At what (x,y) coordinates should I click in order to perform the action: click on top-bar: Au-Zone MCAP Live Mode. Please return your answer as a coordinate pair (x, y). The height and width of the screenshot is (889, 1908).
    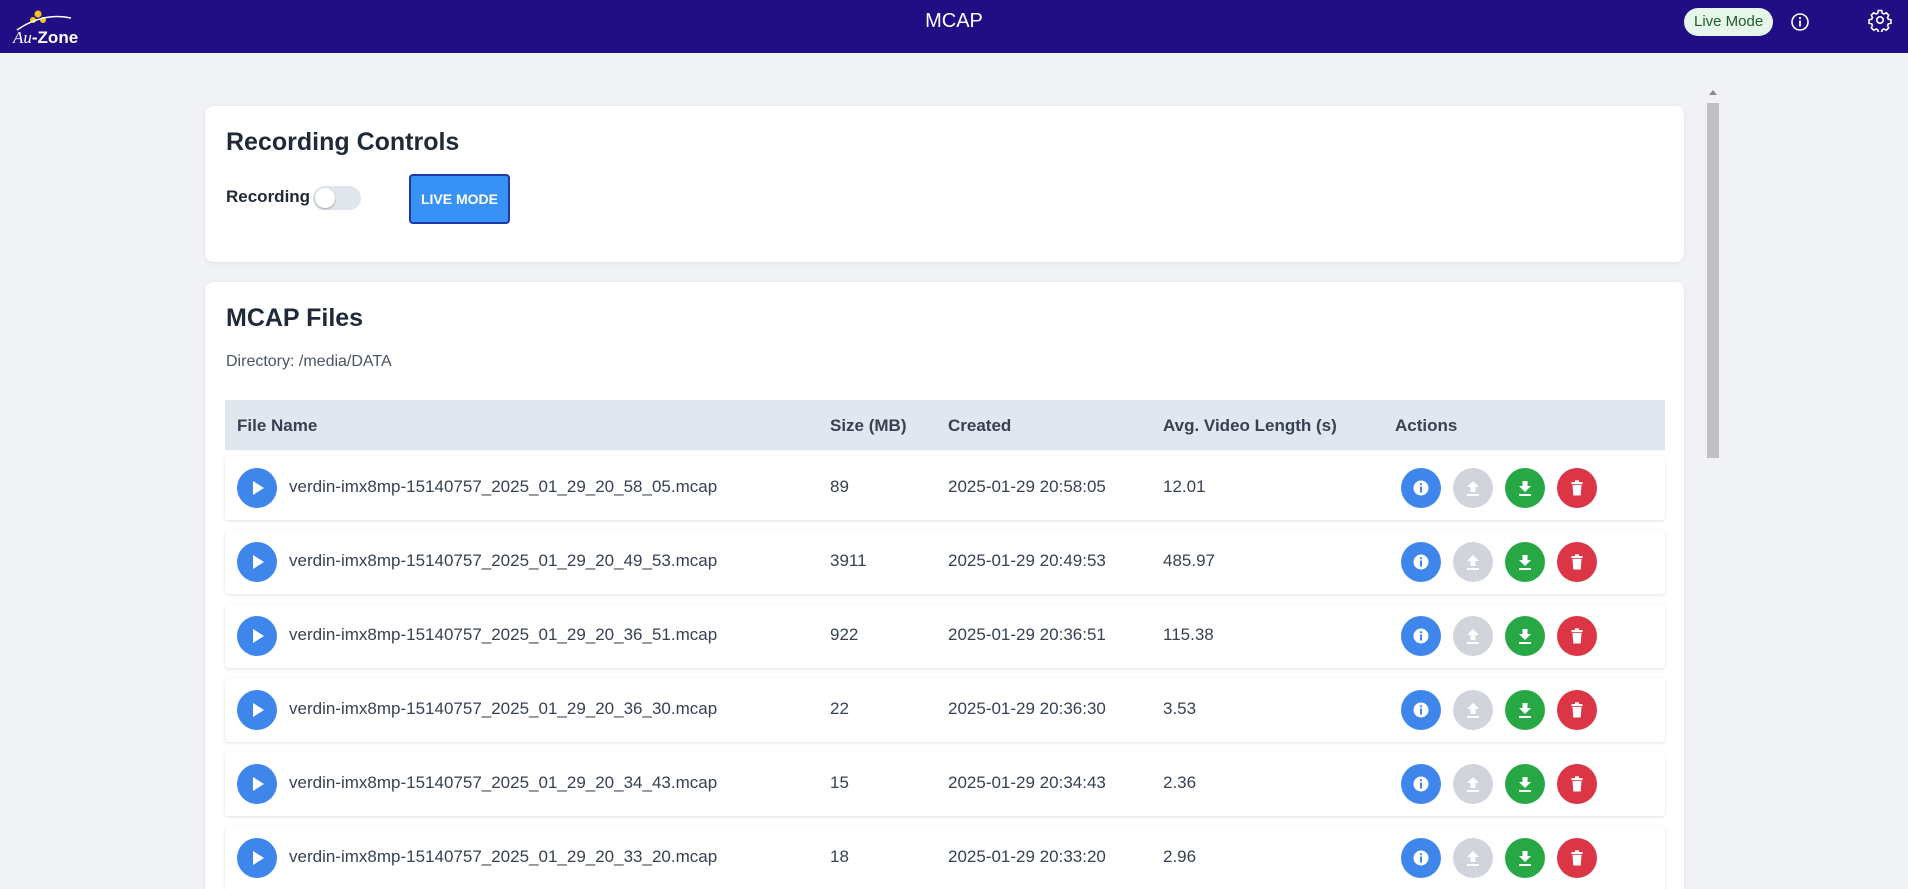
    Looking at the image, I should click on (954, 26).